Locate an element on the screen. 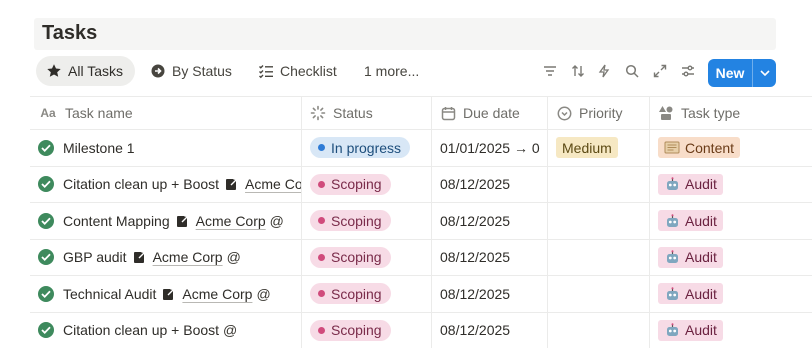 The height and width of the screenshot is (348, 812). task-name-cell: GBP audit Acme Corp @ is located at coordinates (166, 257).